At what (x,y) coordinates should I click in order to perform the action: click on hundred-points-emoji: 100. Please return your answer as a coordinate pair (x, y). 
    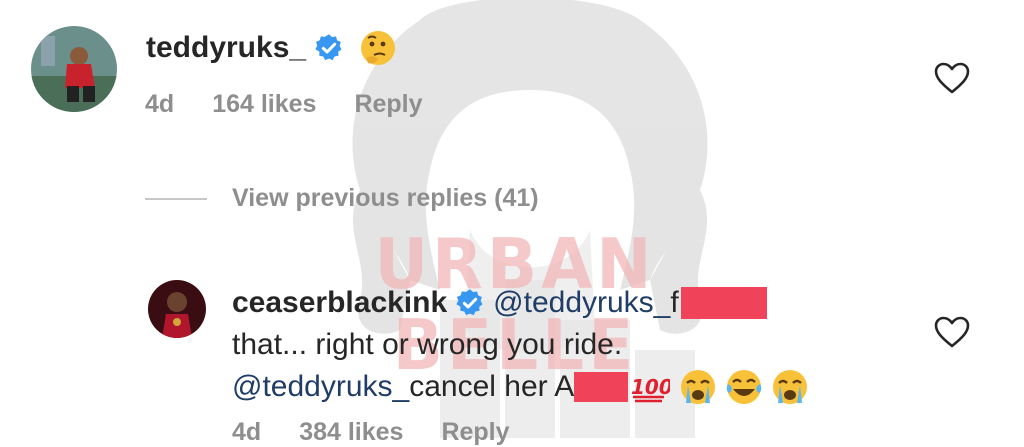
    Looking at the image, I should click on (650, 389).